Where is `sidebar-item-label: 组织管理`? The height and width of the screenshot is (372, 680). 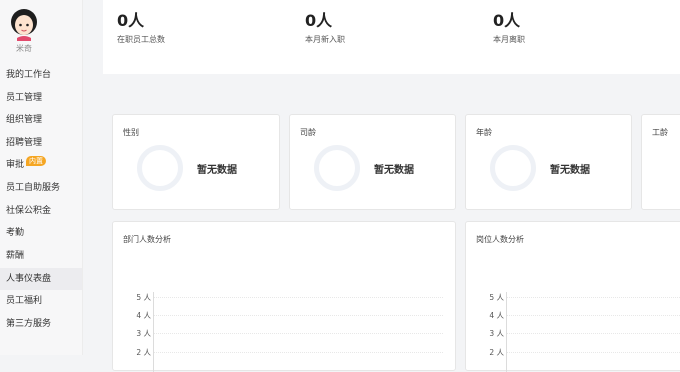 sidebar-item-label: 组织管理 is located at coordinates (24, 120).